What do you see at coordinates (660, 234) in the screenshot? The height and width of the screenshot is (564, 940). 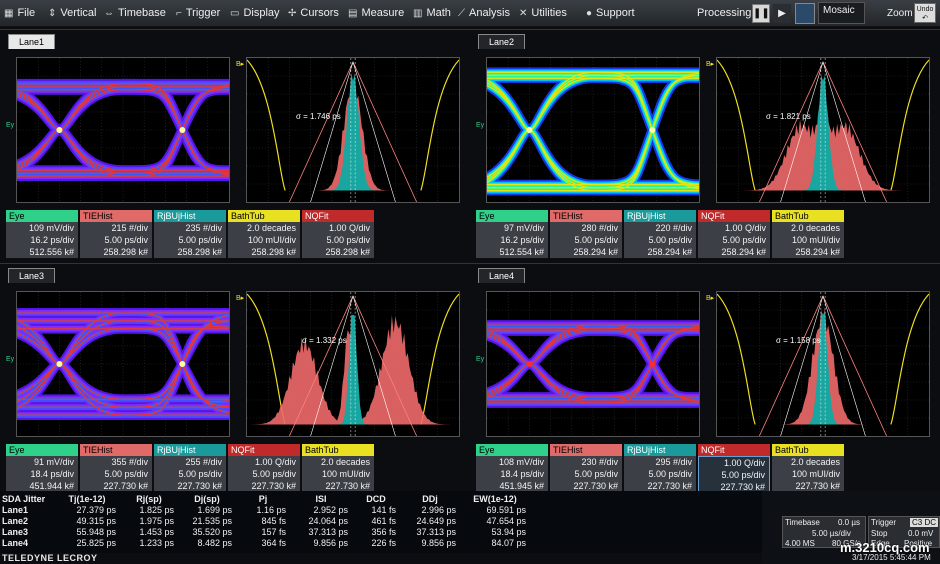 I see `param-rjbujhist: RjBUjHist 220 #/div 5.00 ps/div 258.294 k#` at bounding box center [660, 234].